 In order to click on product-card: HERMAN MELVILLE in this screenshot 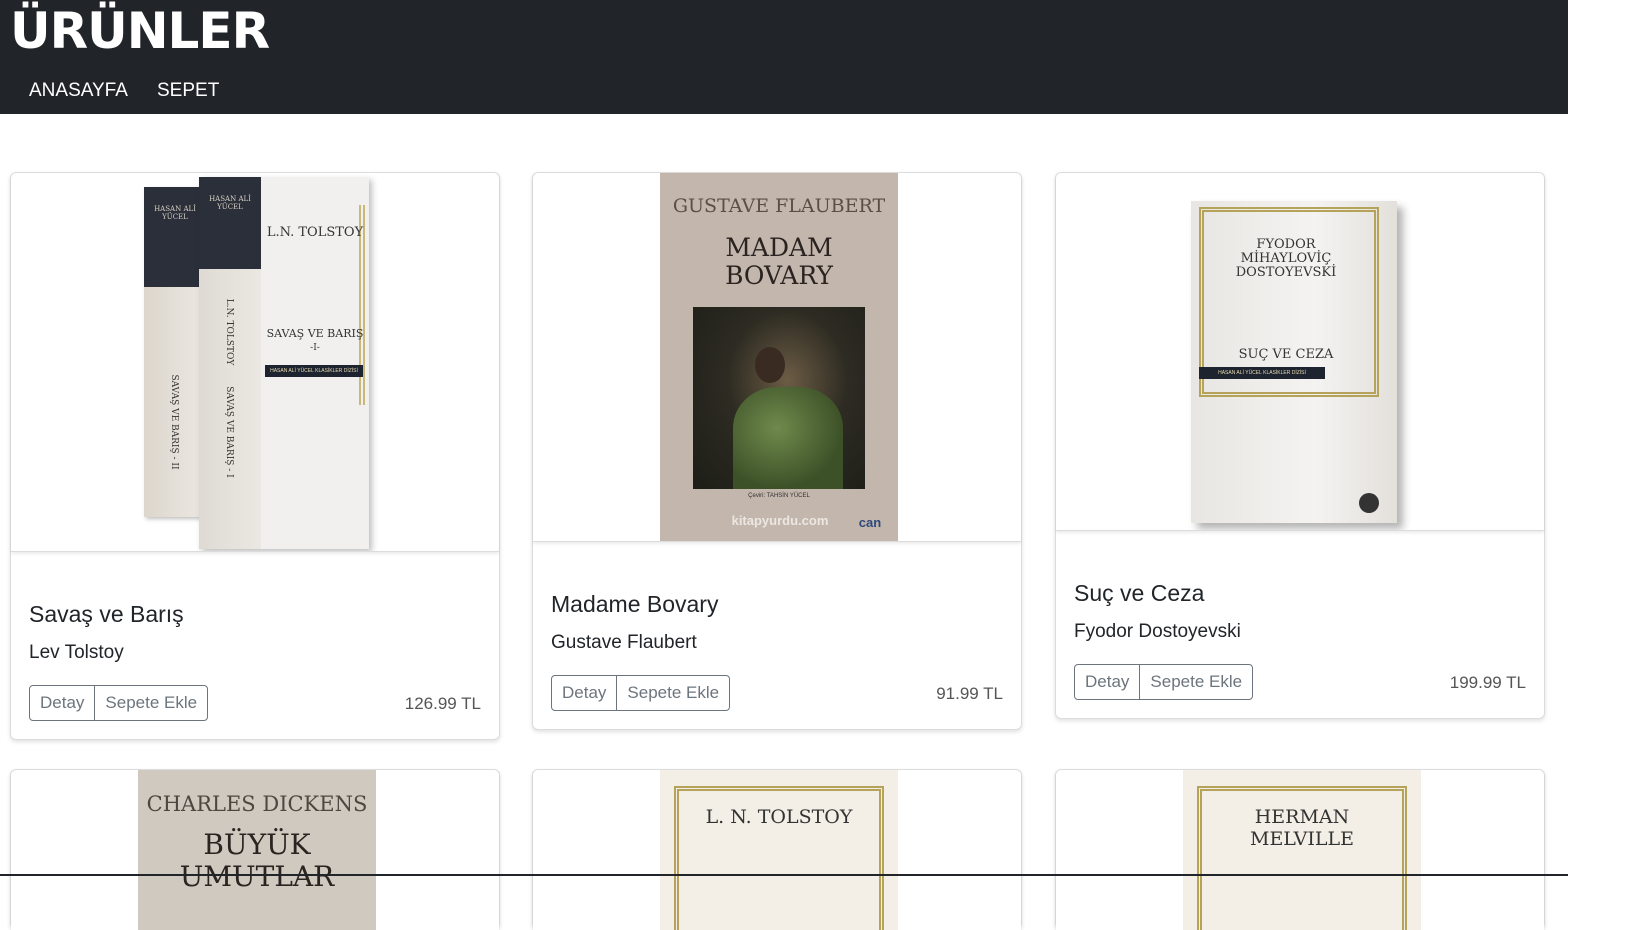, I will do `click(1300, 849)`.